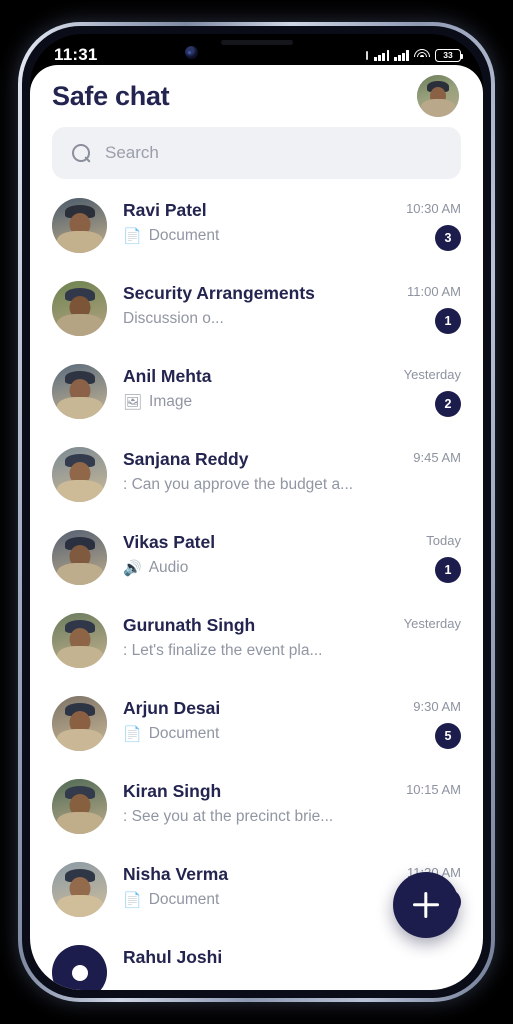  I want to click on chat-name: Rahul Joshi, so click(173, 957).